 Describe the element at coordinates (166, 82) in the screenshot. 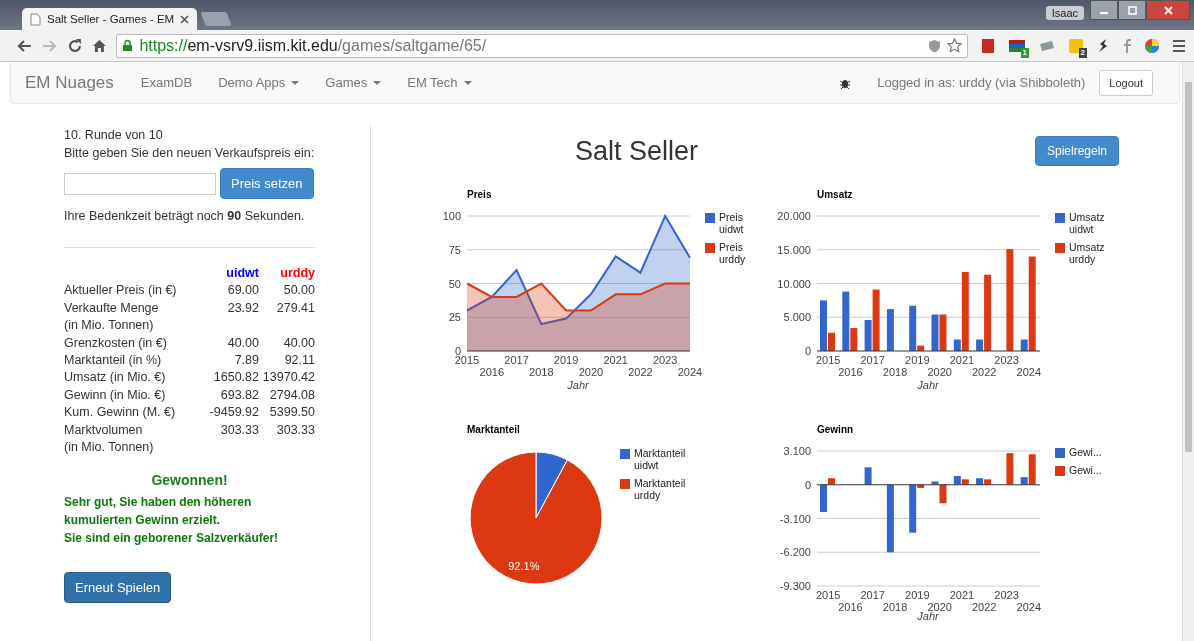

I see `nav-link: ExamDB` at that location.